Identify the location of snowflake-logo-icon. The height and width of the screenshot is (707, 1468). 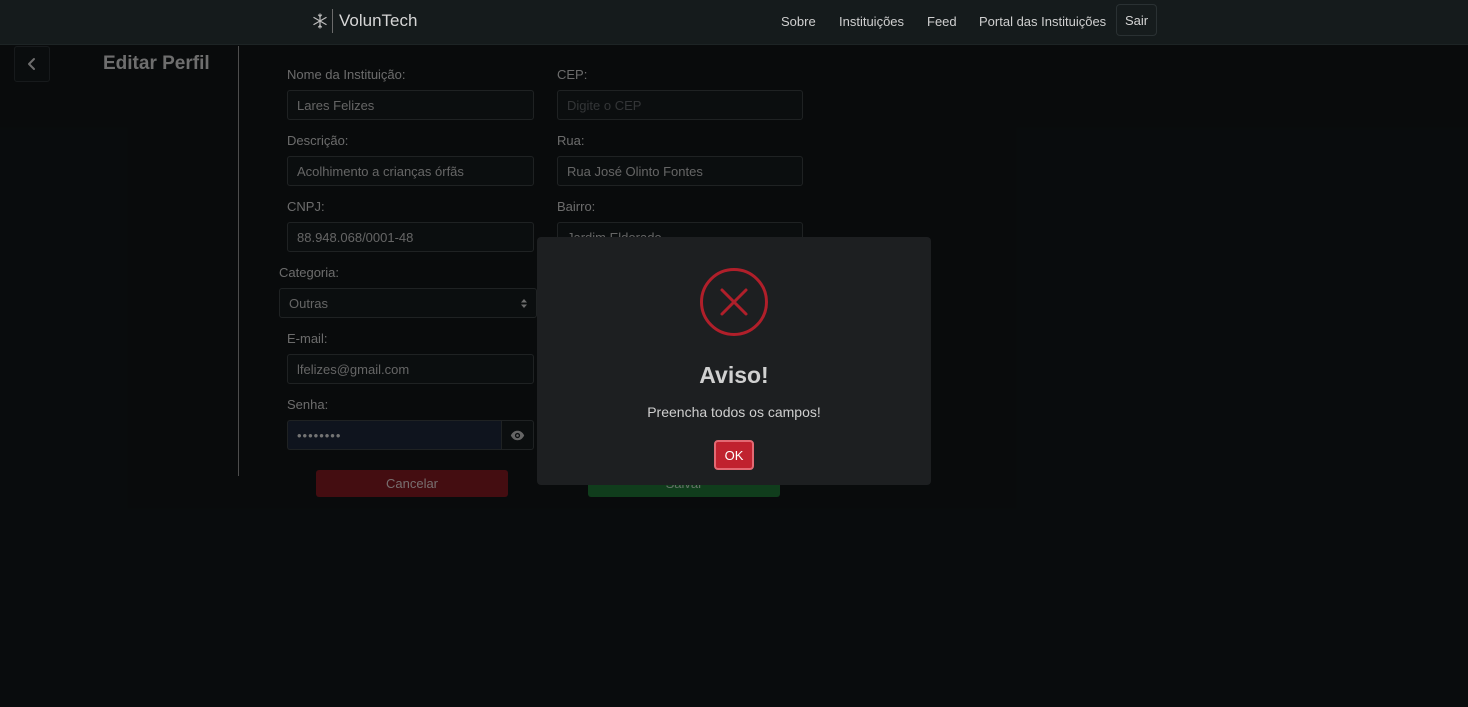
(320, 21).